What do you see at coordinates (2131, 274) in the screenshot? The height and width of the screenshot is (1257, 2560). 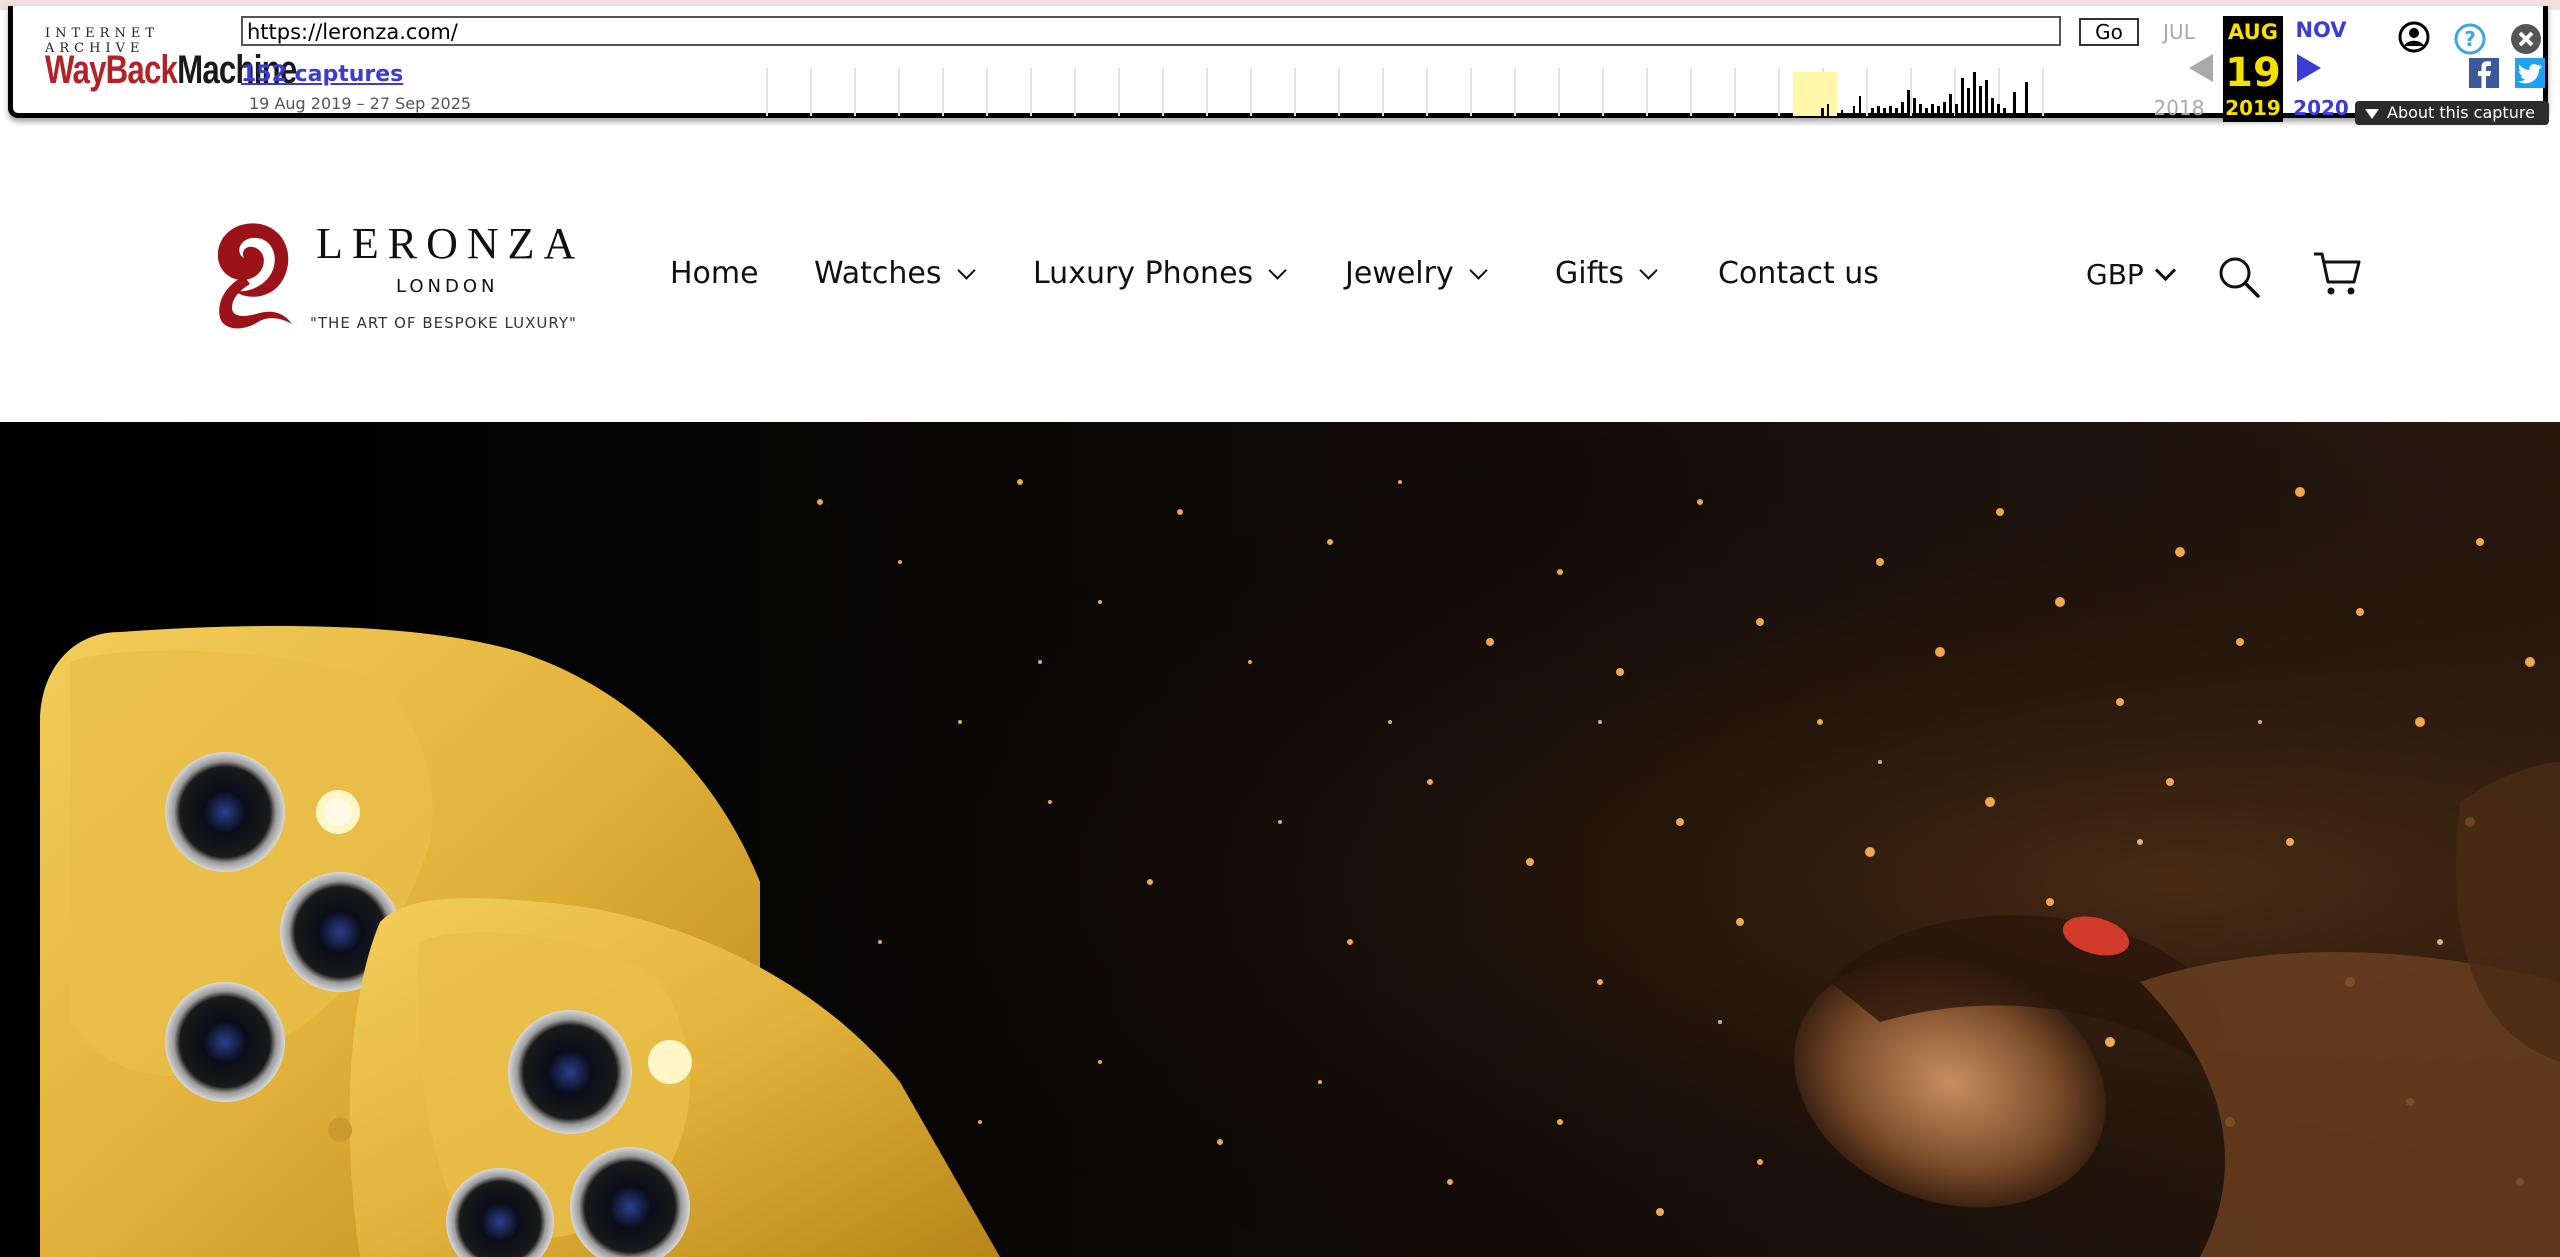 I see `currency-selector: GBP` at bounding box center [2131, 274].